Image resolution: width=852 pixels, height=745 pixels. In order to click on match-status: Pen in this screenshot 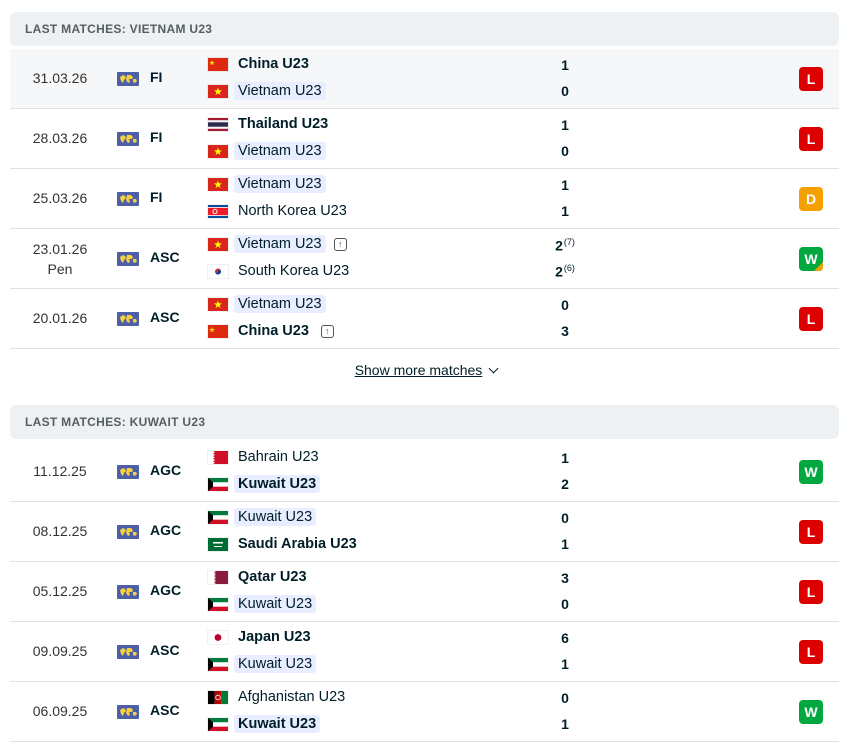, I will do `click(60, 269)`.